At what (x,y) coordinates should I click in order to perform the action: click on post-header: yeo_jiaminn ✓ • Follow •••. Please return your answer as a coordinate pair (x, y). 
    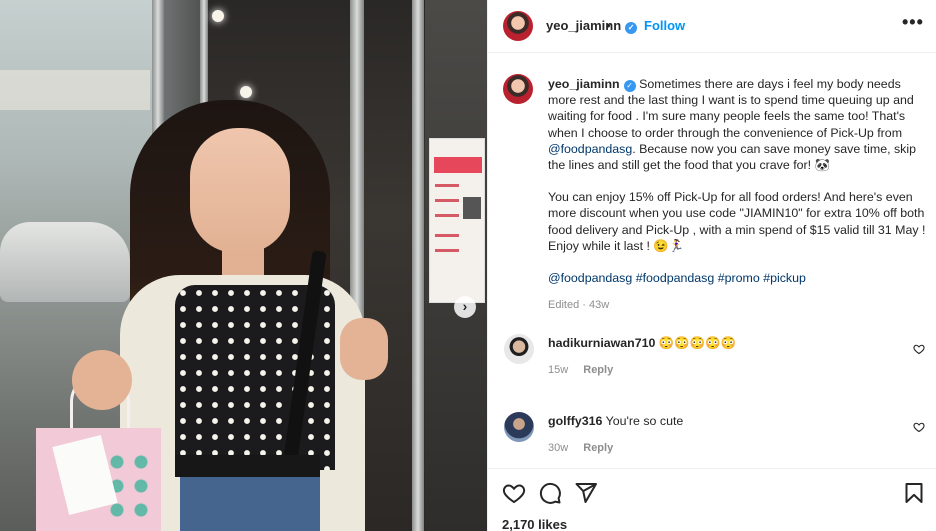
    Looking at the image, I should click on (712, 26).